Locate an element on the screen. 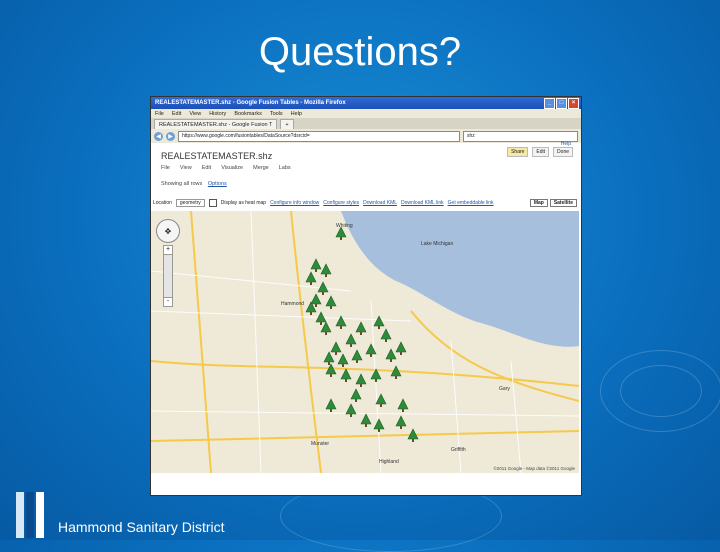 The height and width of the screenshot is (552, 720). row-filter-status: Showing all rows Options is located at coordinates (194, 184).